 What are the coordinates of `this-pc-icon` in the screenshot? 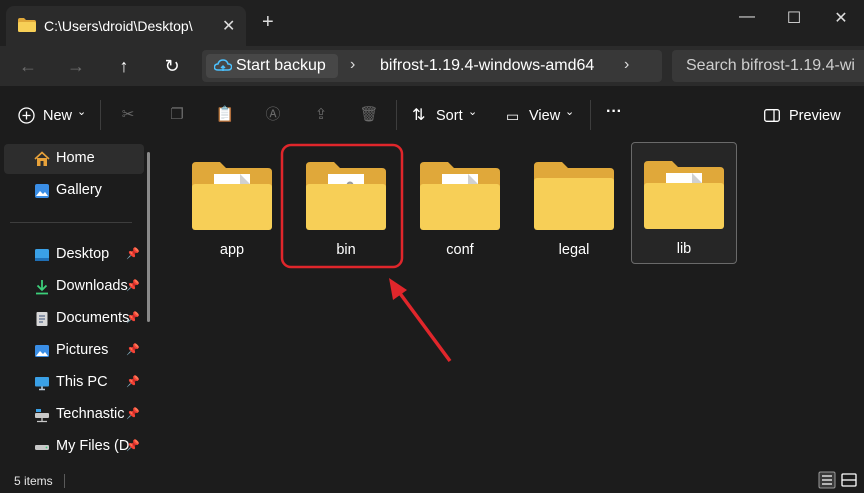 It's located at (42, 384).